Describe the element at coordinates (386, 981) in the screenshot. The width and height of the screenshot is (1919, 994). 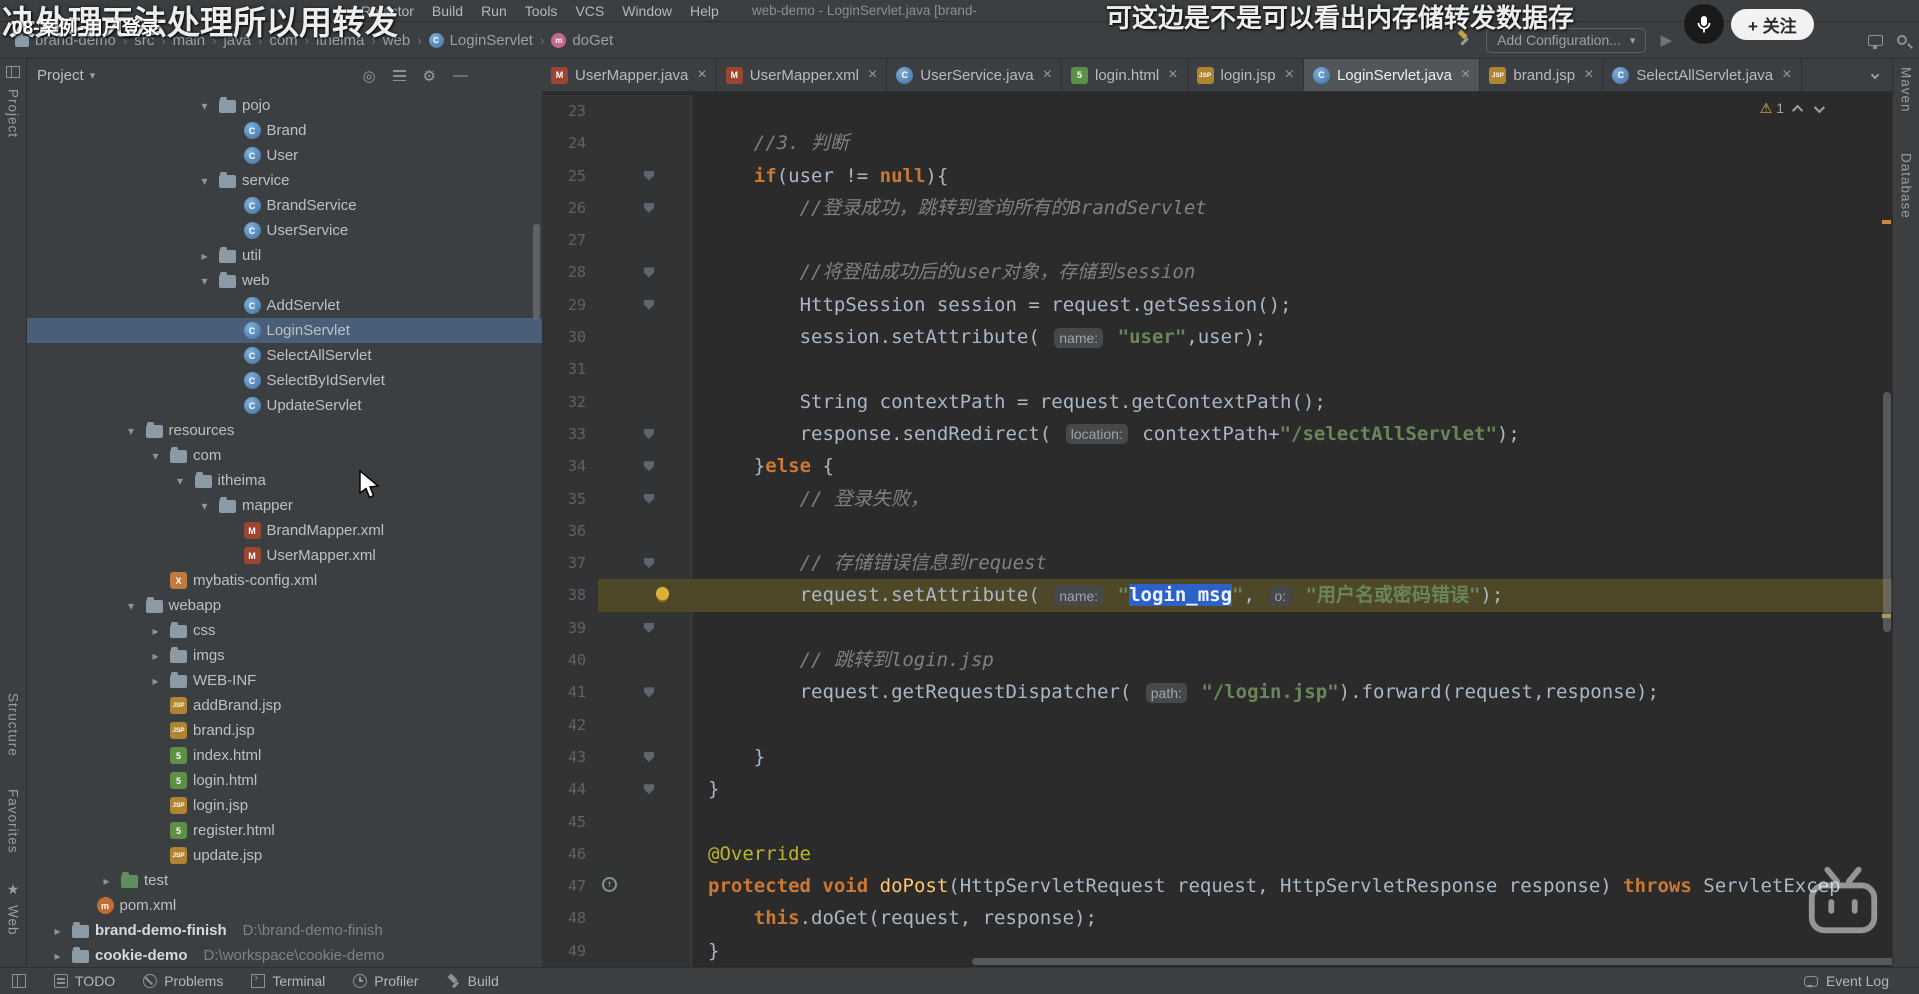
I see `statusbar-profiler: Profiler` at that location.